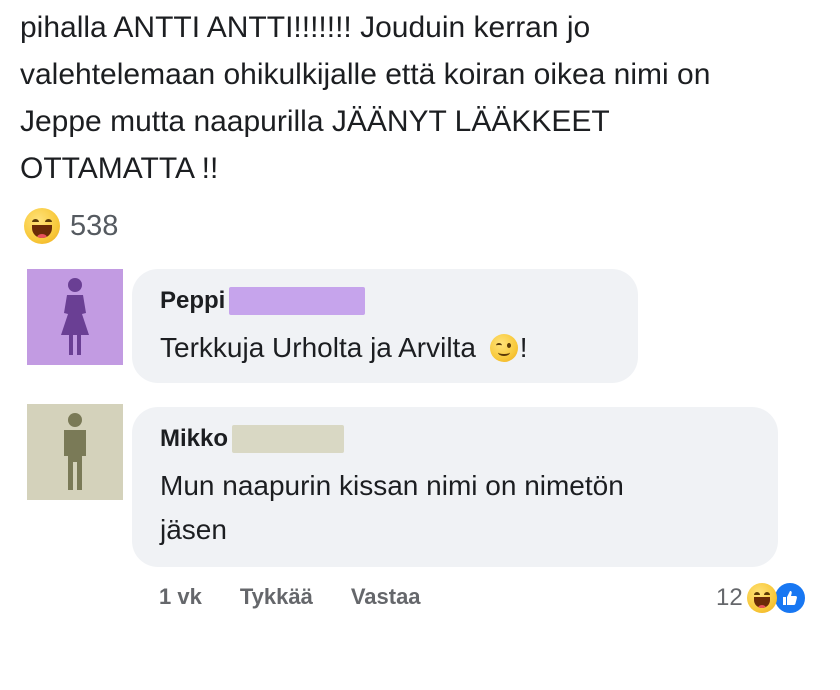  I want to click on comment-reaction-count: 12, so click(729, 597).